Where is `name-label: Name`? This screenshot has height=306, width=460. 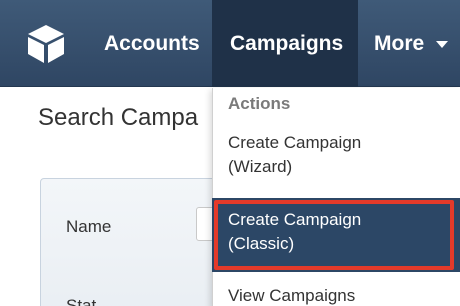 name-label: Name is located at coordinates (89, 226).